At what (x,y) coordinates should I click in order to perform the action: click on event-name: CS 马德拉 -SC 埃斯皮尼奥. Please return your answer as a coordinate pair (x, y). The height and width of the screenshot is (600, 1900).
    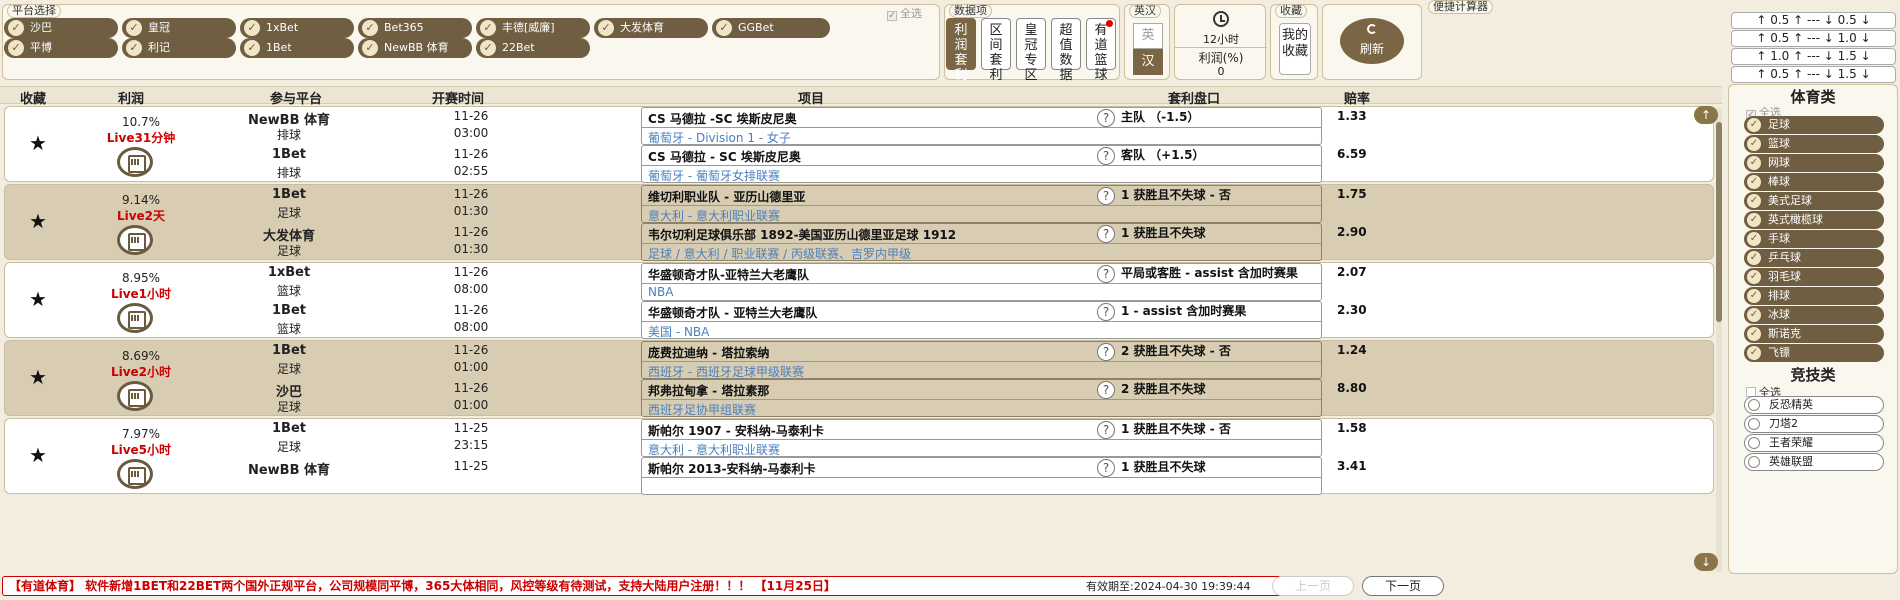
    Looking at the image, I should click on (722, 119).